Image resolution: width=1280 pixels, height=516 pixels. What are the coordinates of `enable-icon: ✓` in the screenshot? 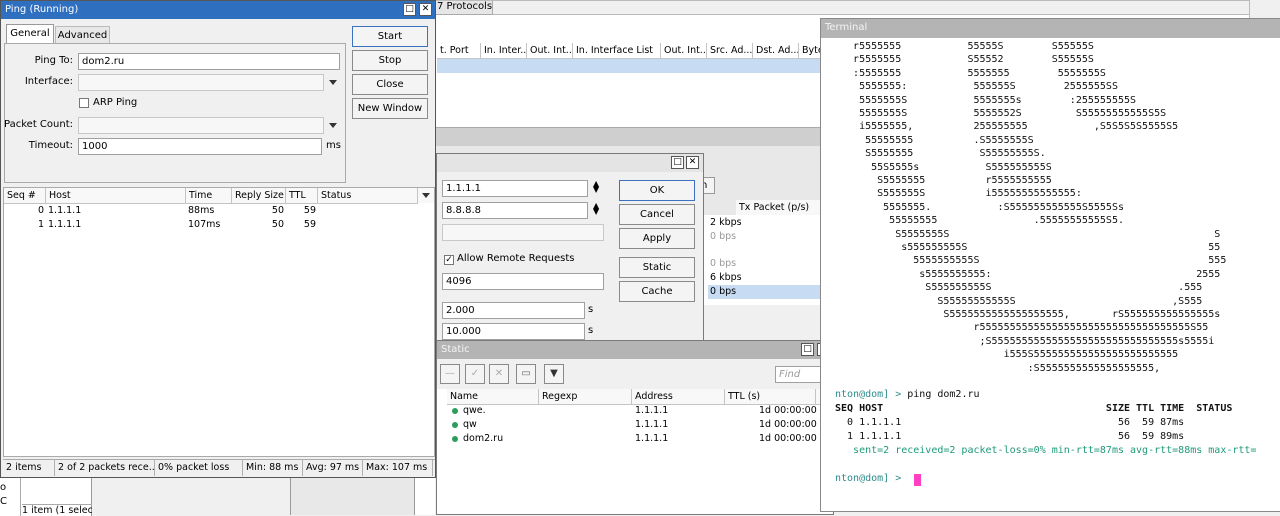 It's located at (475, 374).